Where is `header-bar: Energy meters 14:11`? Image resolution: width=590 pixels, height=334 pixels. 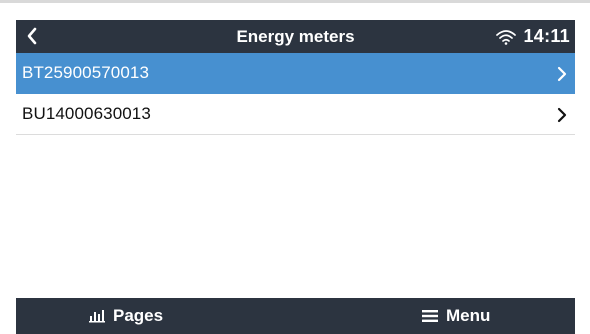
header-bar: Energy meters 14:11 is located at coordinates (295, 36).